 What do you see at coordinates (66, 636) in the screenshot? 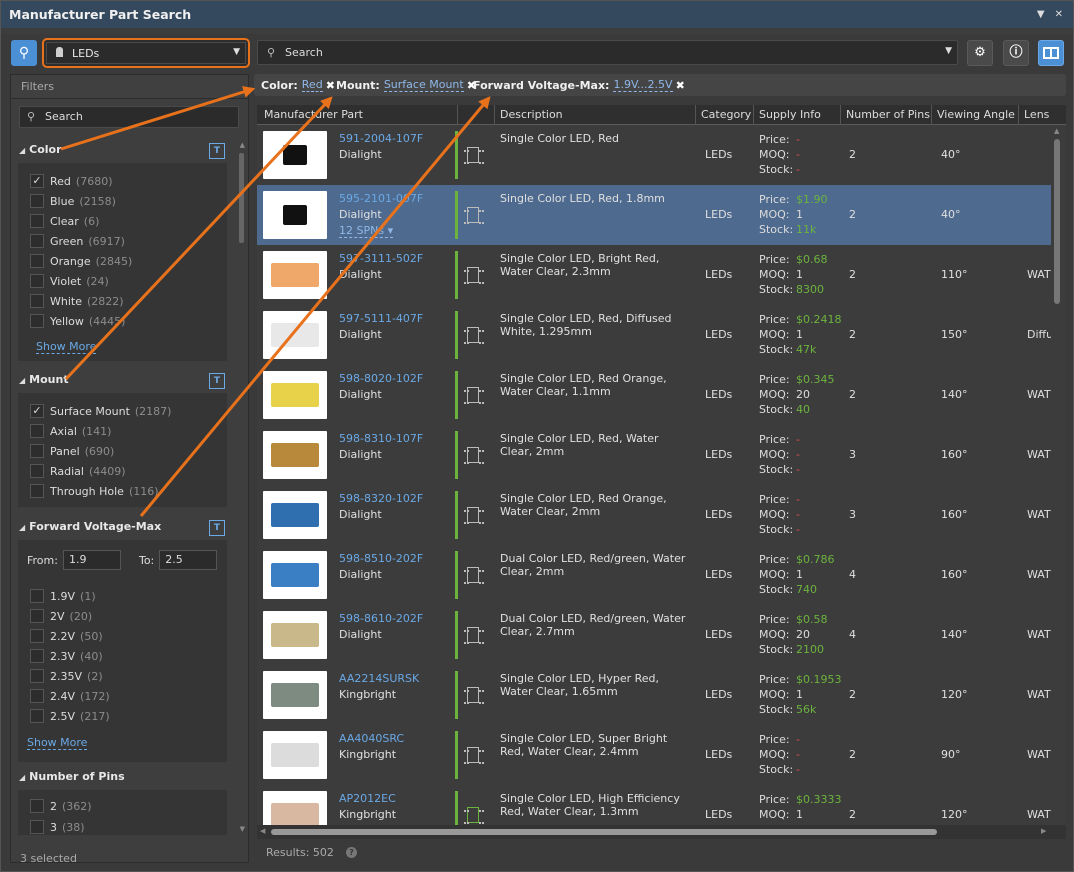
I see `filter-option-2-2v: 2.2V (50)` at bounding box center [66, 636].